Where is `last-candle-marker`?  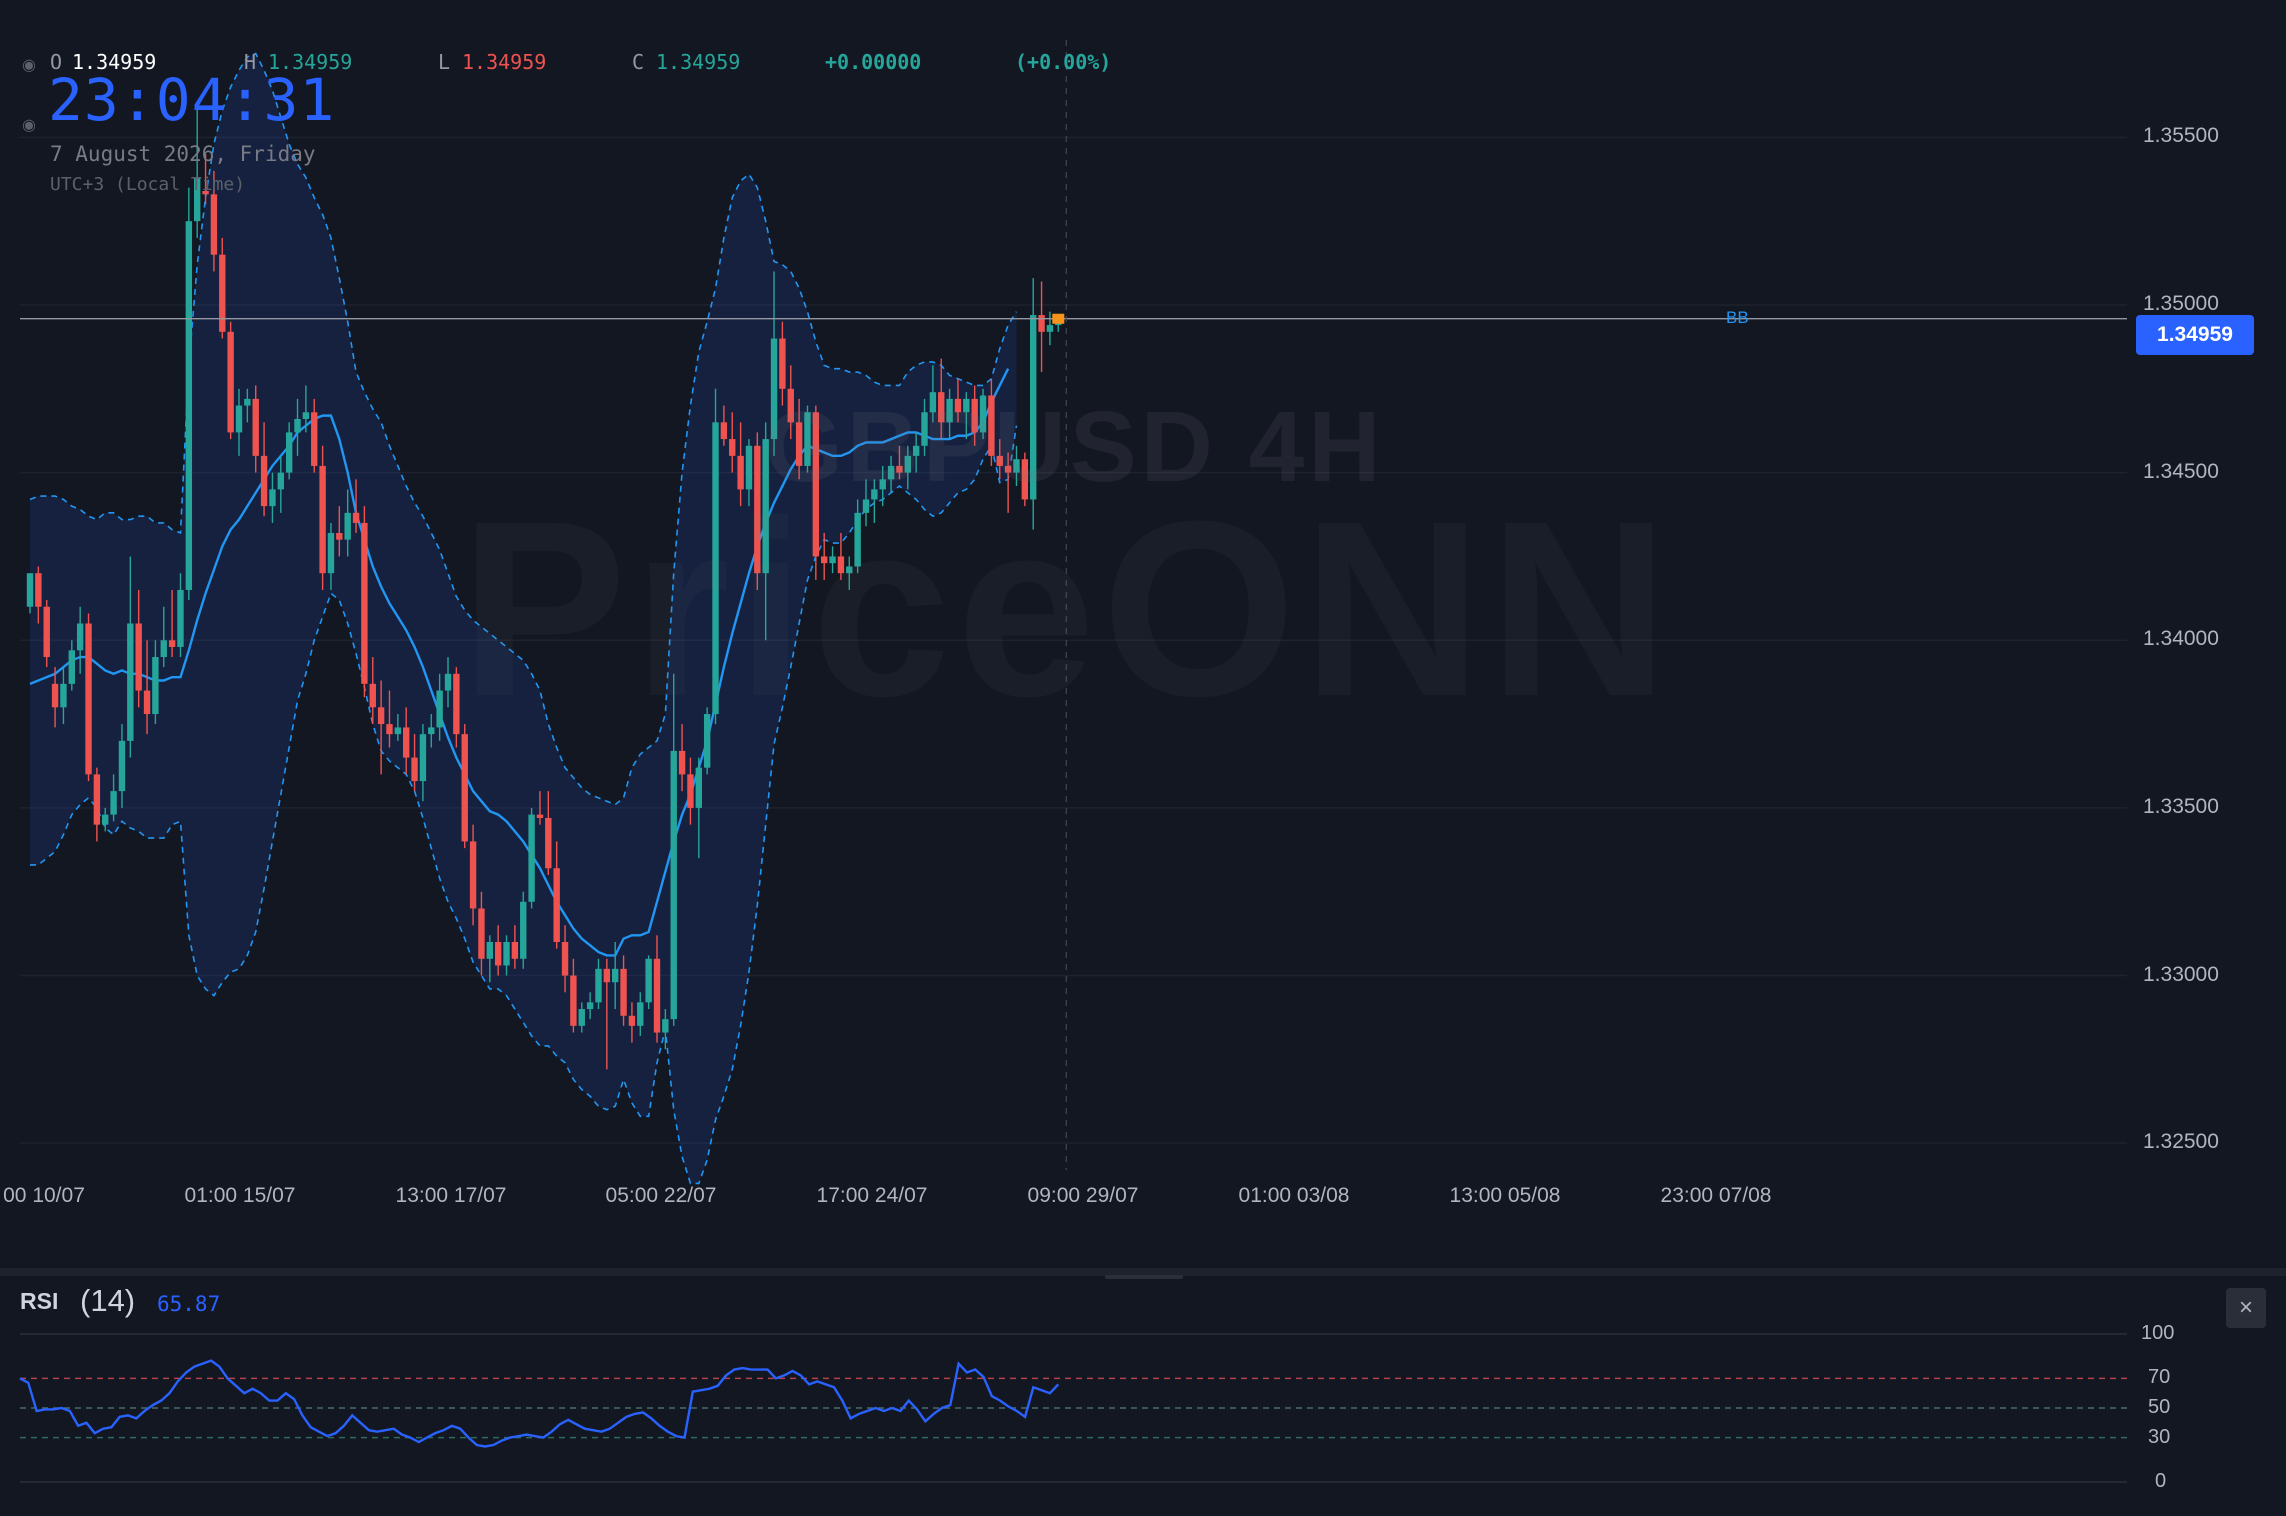
last-candle-marker is located at coordinates (1058, 318).